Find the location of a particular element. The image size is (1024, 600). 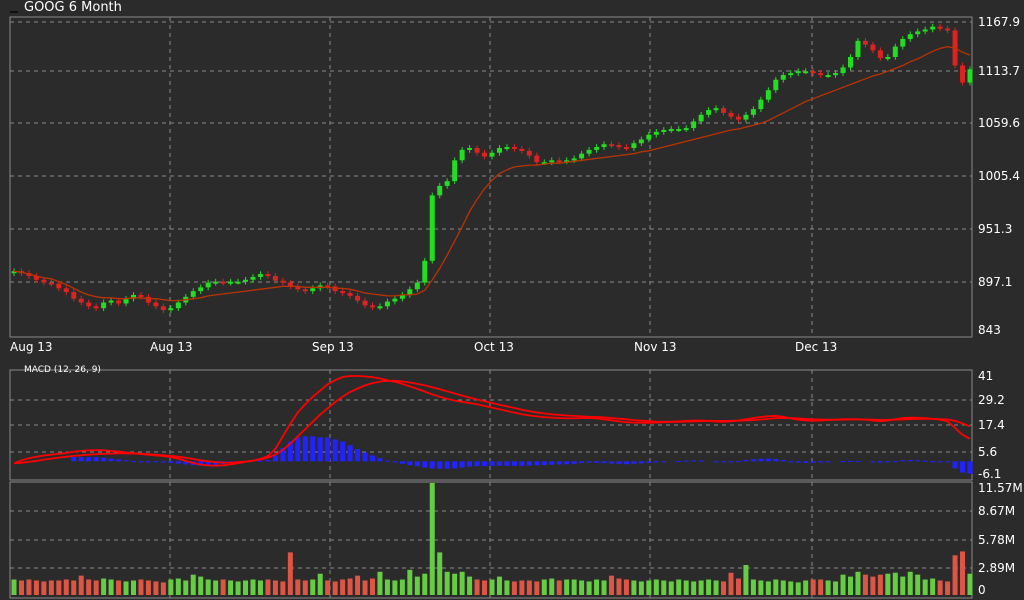

price-y-tick-label: 897.1 is located at coordinates (995, 282).